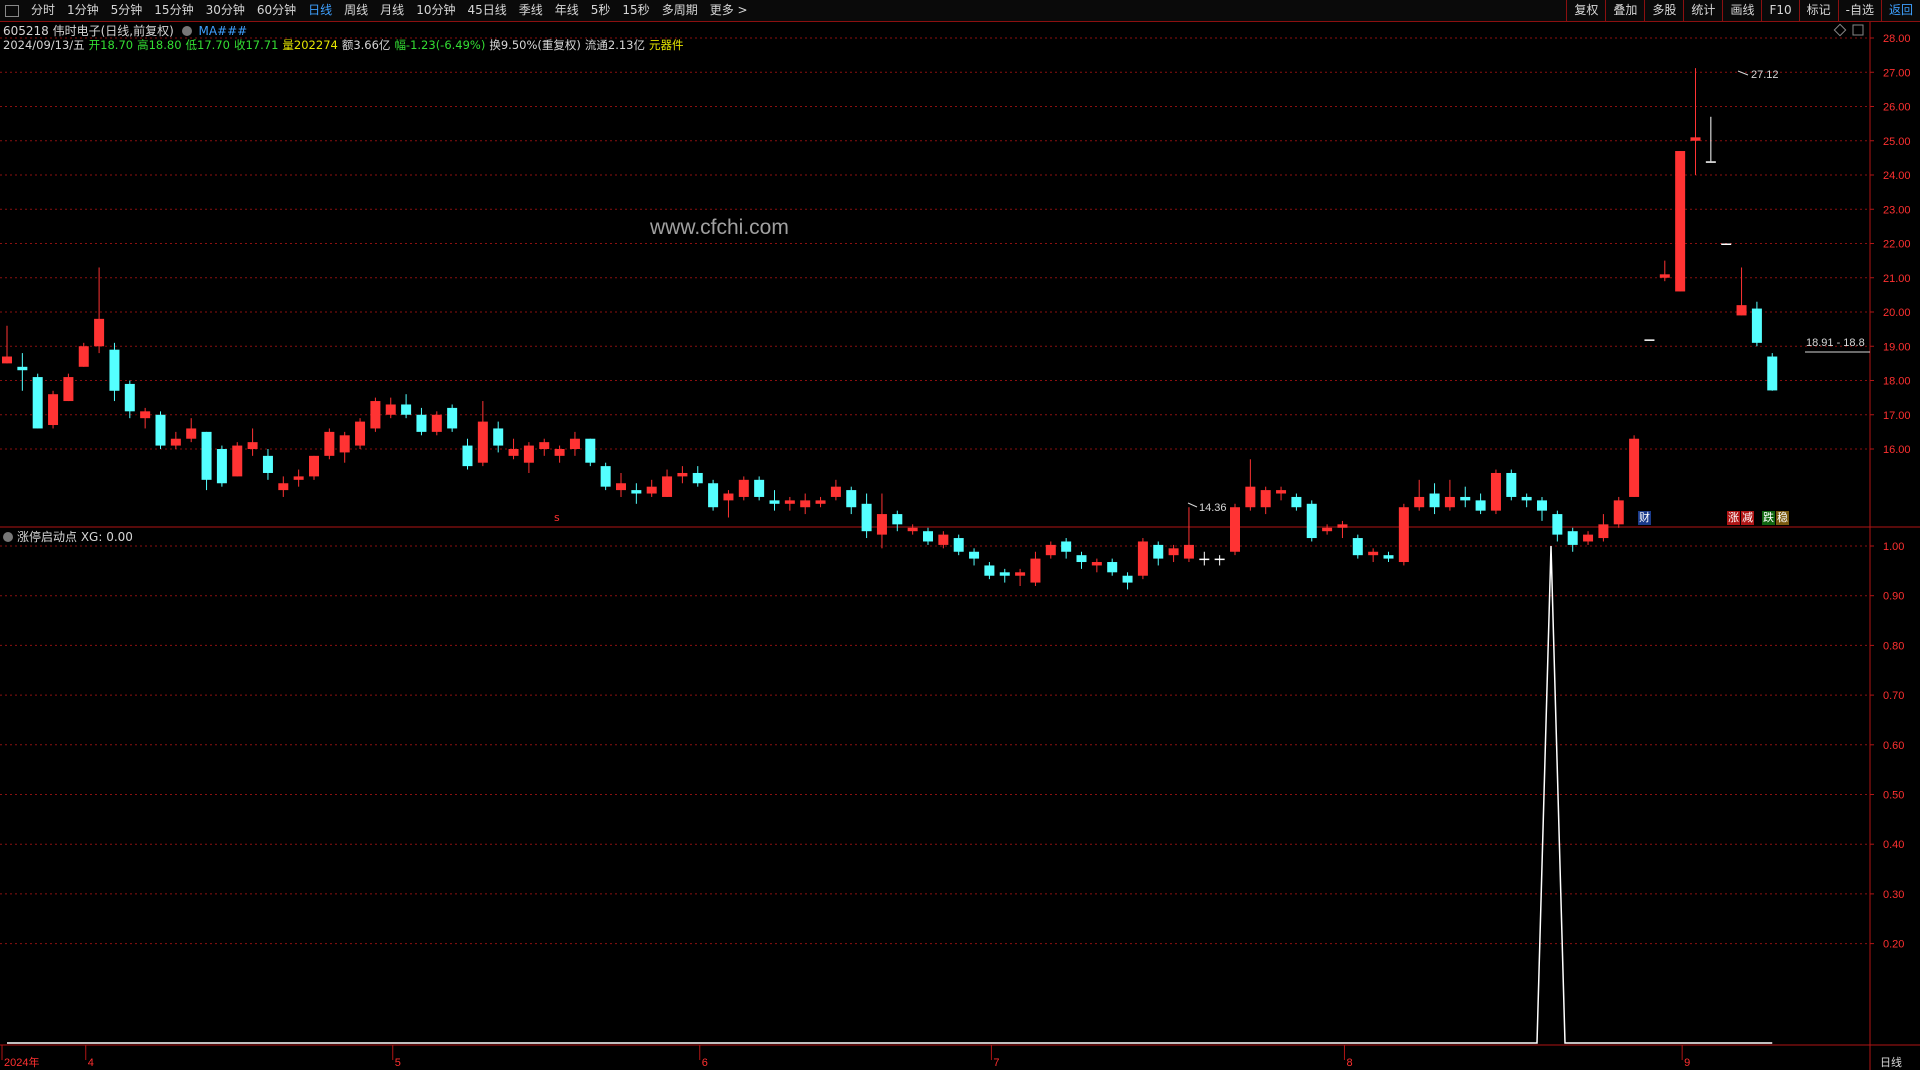 The image size is (1920, 1070). Describe the element at coordinates (186, 31) in the screenshot. I see `settings-icon` at that location.